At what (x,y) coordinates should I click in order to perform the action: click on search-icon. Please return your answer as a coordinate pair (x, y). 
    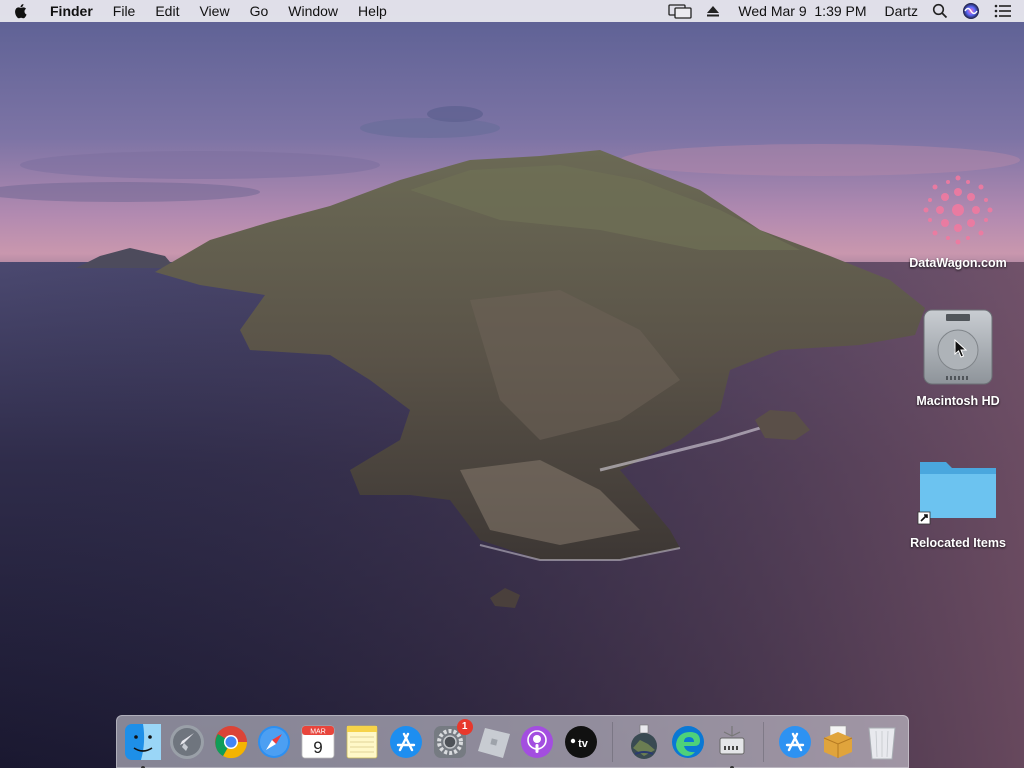
    Looking at the image, I should click on (940, 11).